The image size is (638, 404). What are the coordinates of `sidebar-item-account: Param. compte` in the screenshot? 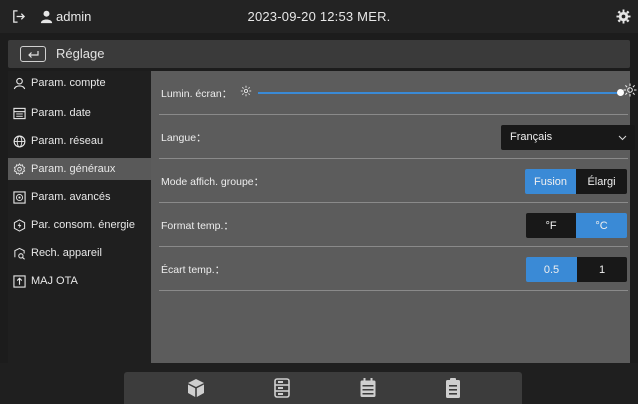 It's located at (79, 83).